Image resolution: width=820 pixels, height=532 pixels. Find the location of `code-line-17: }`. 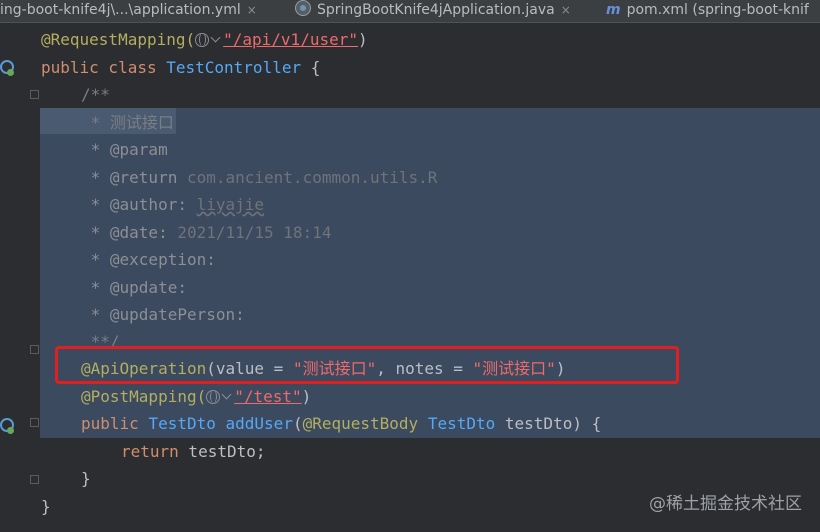

code-line-17: } is located at coordinates (86, 478).